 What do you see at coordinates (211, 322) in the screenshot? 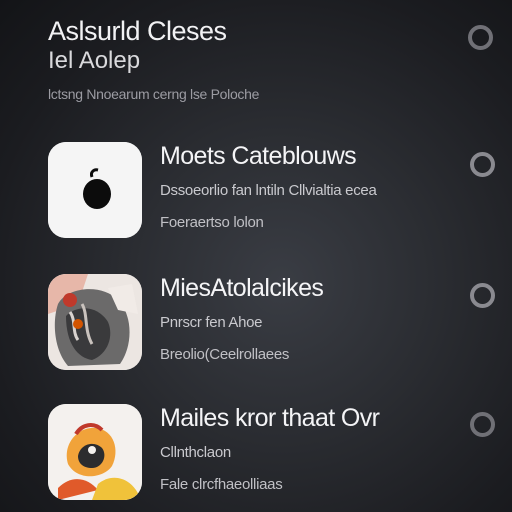
I see `item-detail: Pnrscr fen Ahoe` at bounding box center [211, 322].